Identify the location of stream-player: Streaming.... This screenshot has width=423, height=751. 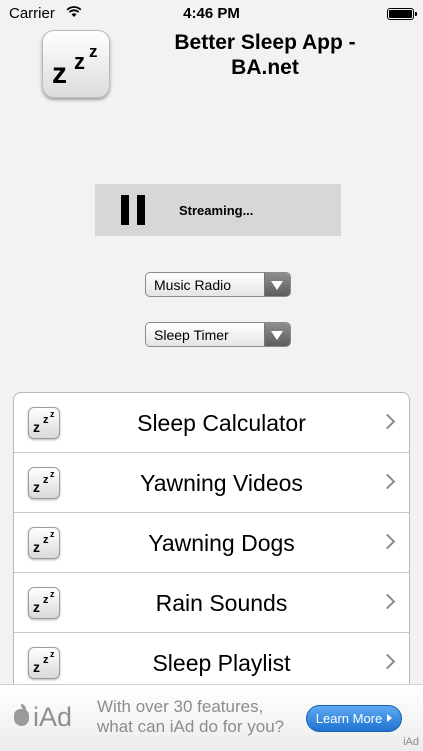
(218, 210).